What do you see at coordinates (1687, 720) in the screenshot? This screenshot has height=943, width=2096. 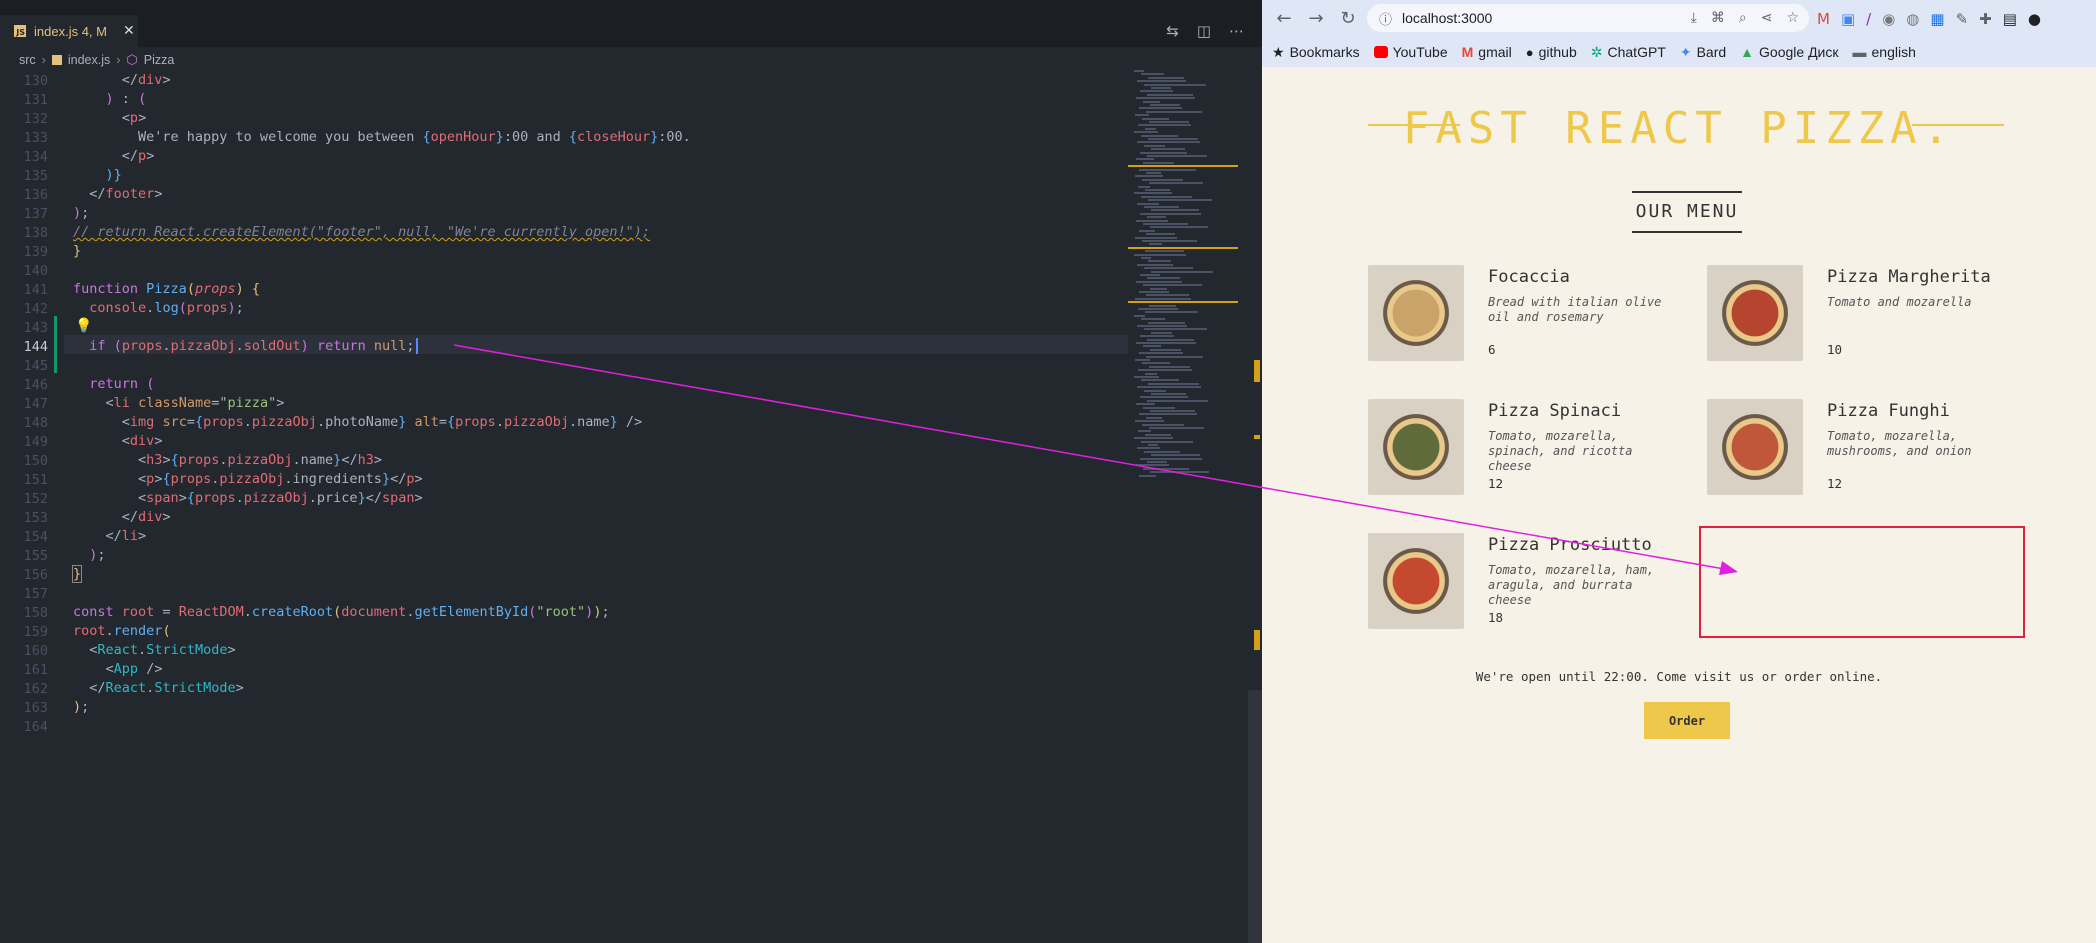 I see `order-button: Order` at bounding box center [1687, 720].